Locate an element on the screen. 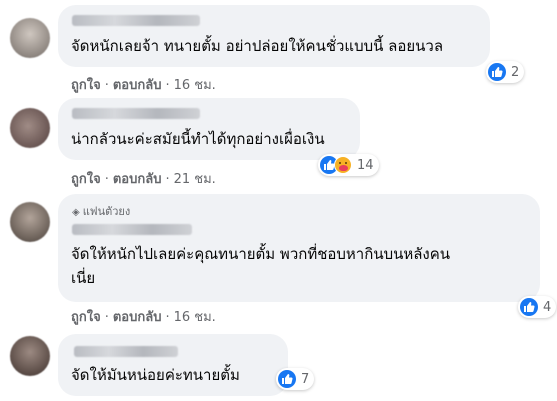 The image size is (557, 401). comment-bubble: จัดให้มันหน่อยค่ะทนายตั้ม is located at coordinates (173, 365).